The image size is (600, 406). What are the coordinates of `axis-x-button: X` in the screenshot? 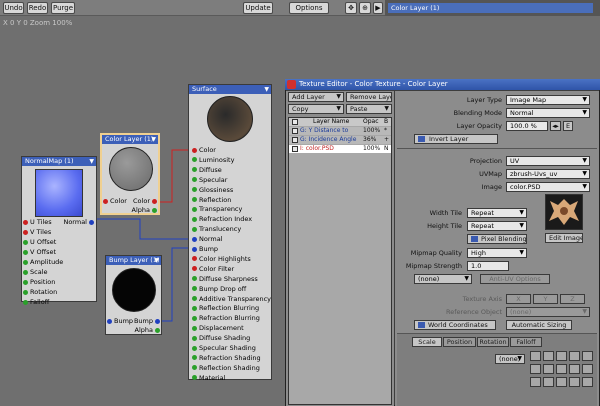 It's located at (518, 299).